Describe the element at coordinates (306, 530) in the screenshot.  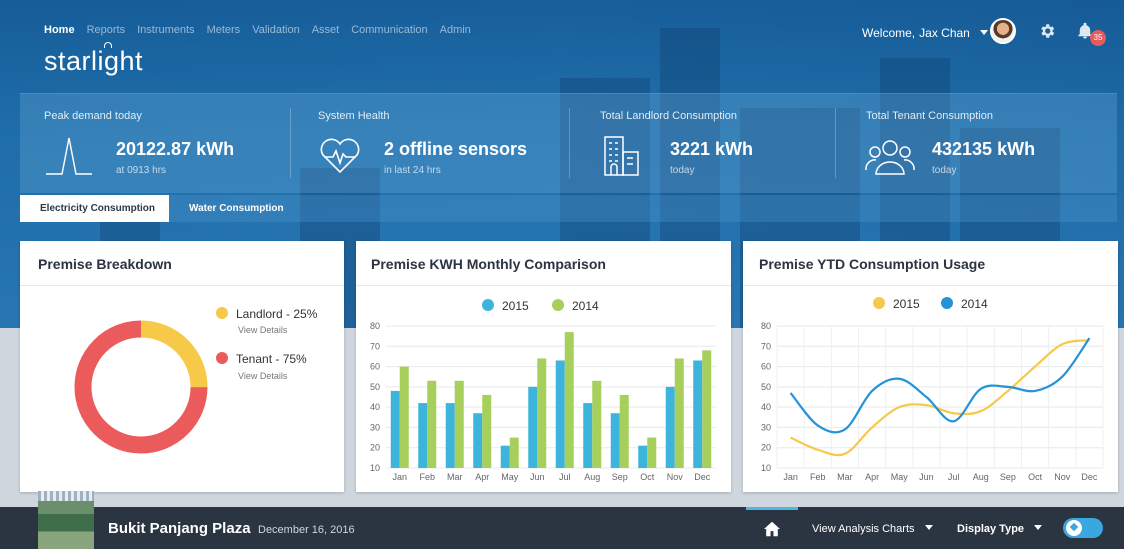
I see `premise-date: December 16, 2016` at that location.